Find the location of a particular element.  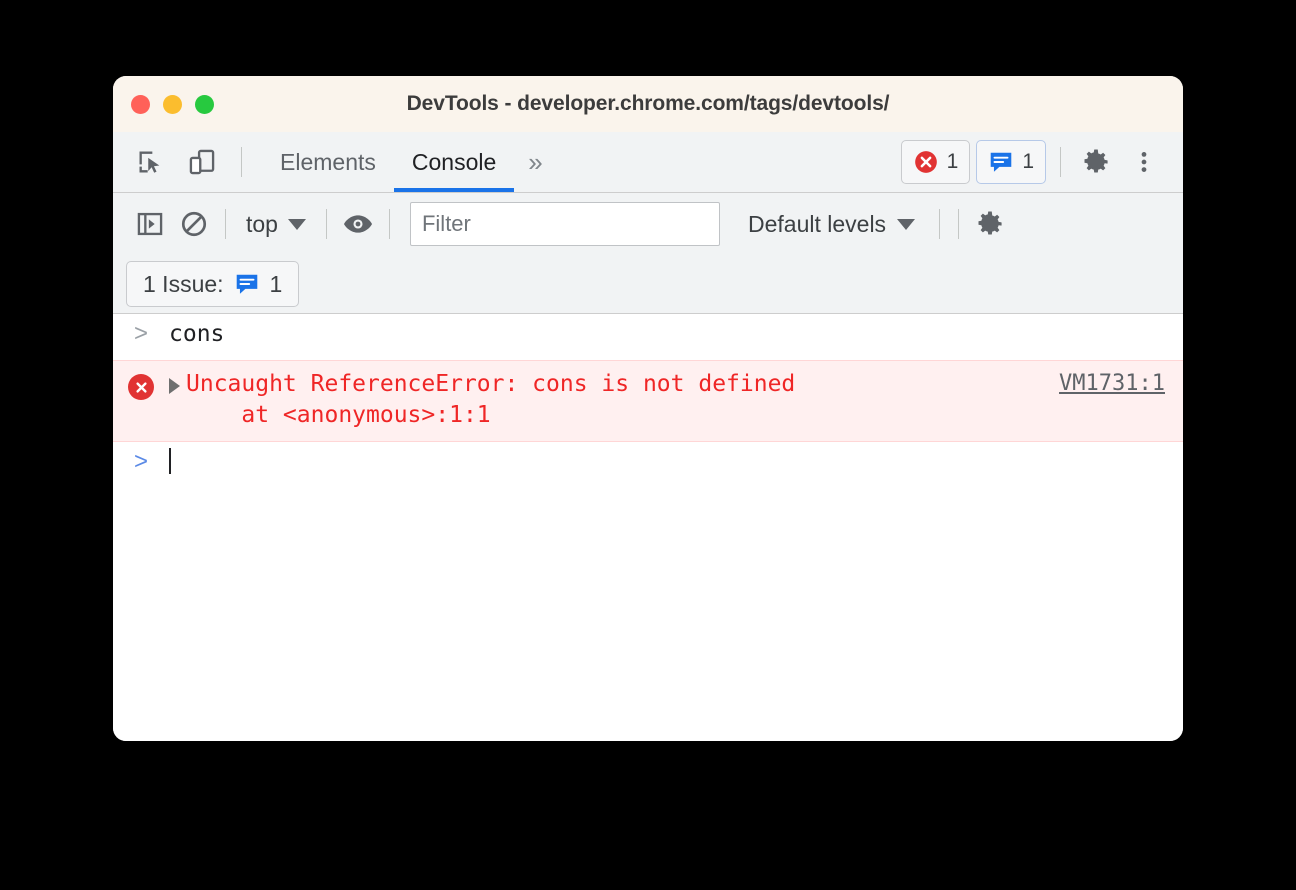

expand-stacktrace-icon is located at coordinates (174, 386).